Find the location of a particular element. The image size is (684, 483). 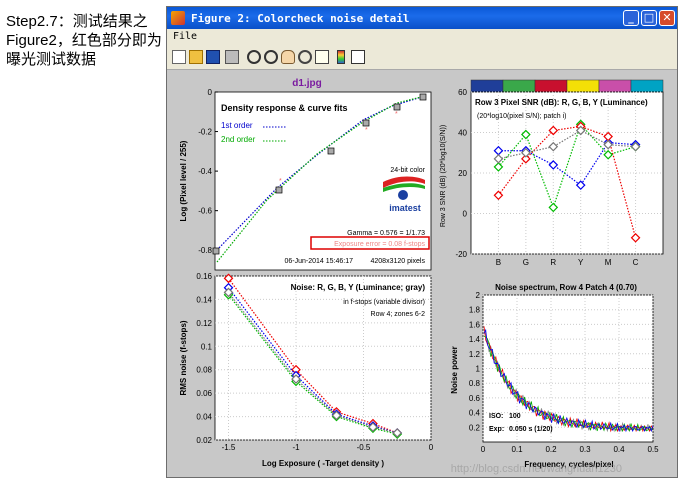

spectrum-ytick-label: 1.2 is located at coordinates (475, 354).